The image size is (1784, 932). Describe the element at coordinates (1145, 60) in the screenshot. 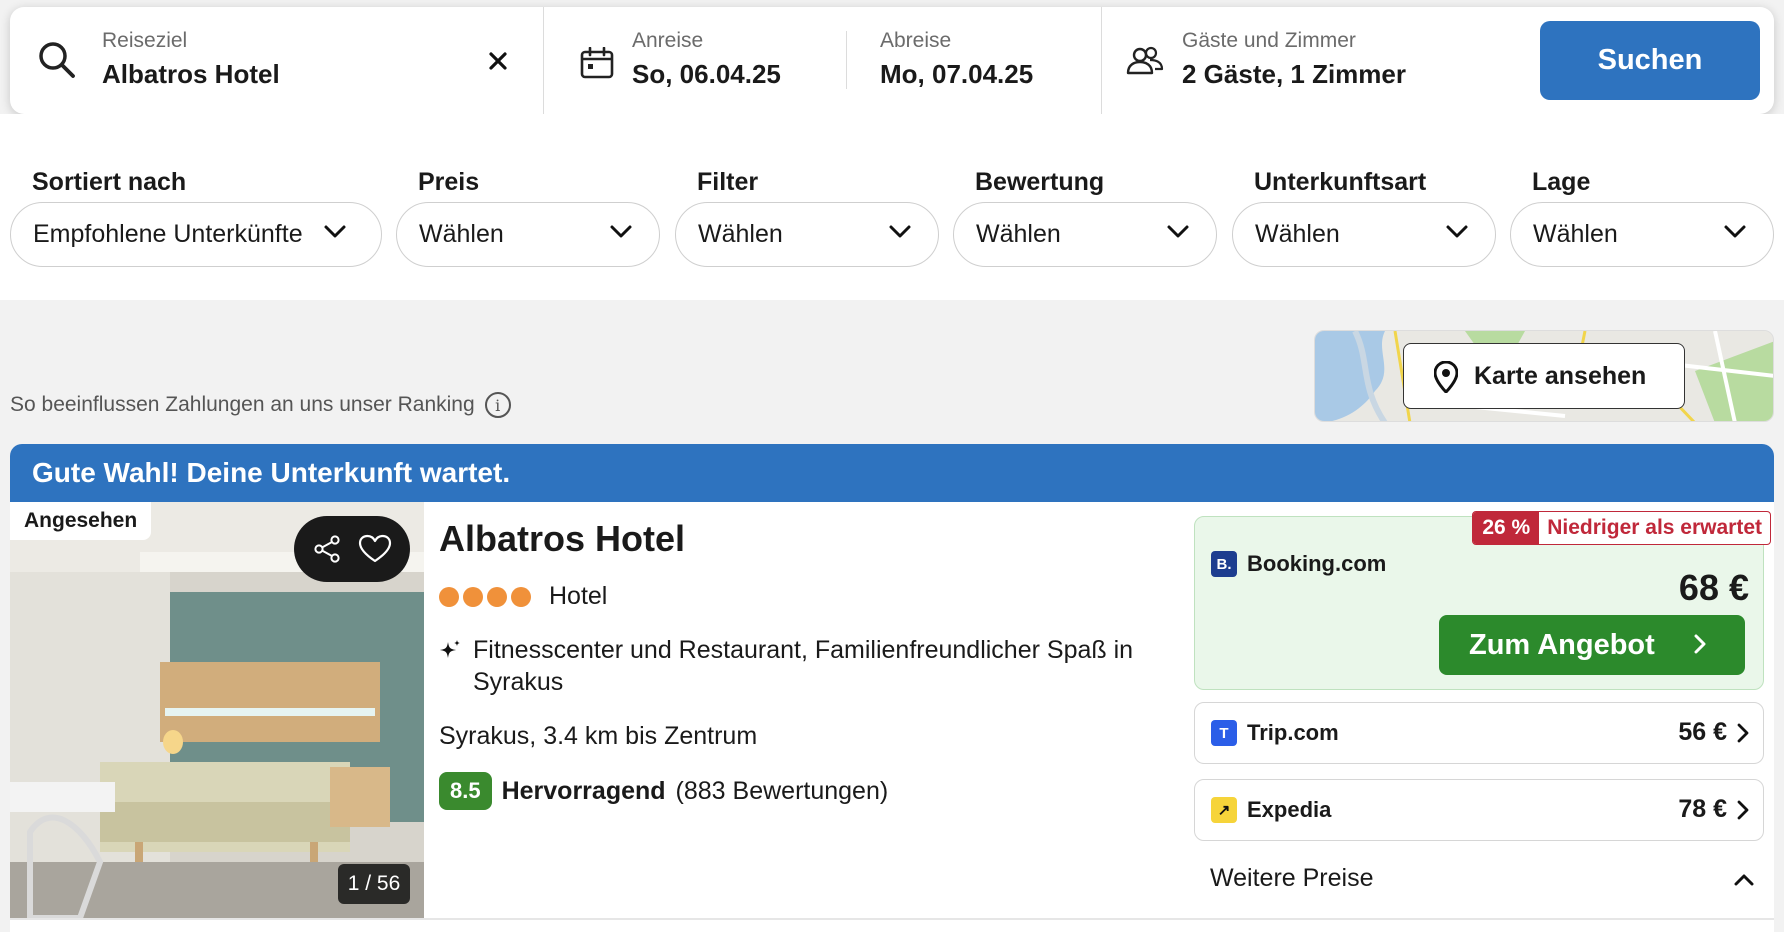

I see `guests-icon` at that location.